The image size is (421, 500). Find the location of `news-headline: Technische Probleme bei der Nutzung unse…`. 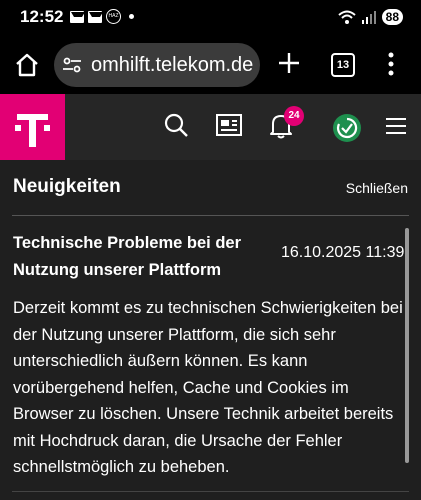

news-headline: Technische Probleme bei der Nutzung unse… is located at coordinates (127, 256).